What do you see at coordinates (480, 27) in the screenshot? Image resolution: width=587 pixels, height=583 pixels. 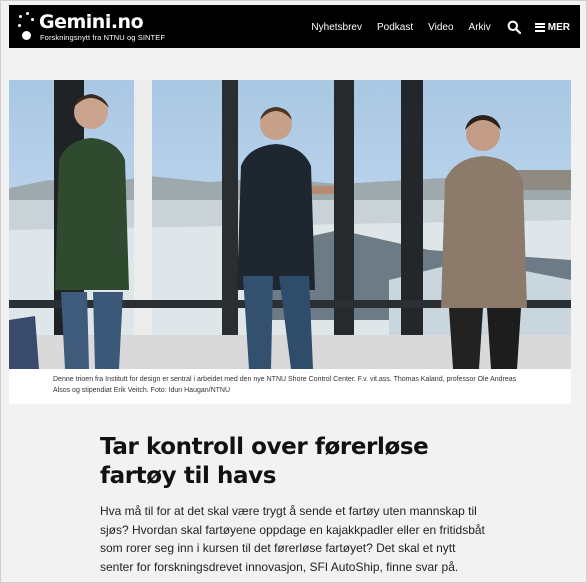 I see `nav-archive: Arkiv` at bounding box center [480, 27].